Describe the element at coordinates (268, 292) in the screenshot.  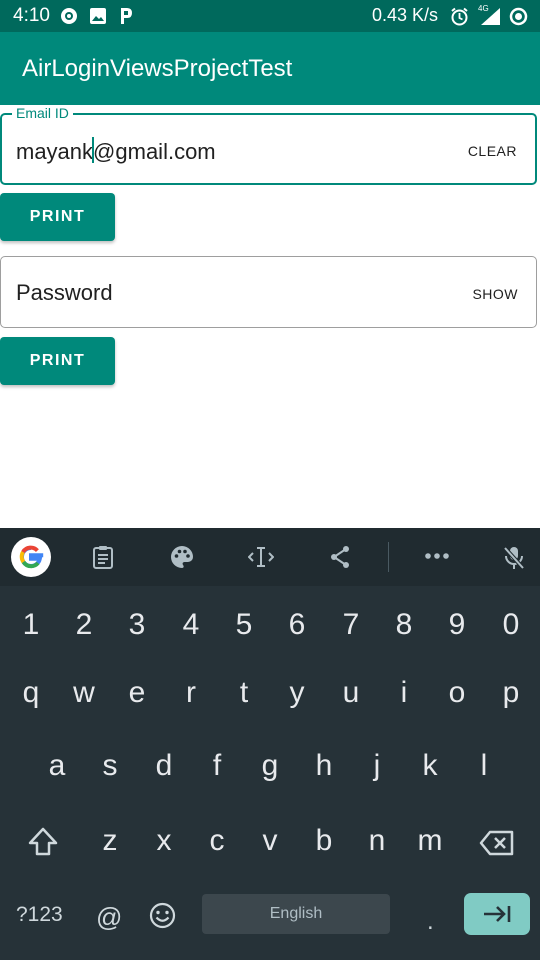
I see `password-field: Password SHOW` at that location.